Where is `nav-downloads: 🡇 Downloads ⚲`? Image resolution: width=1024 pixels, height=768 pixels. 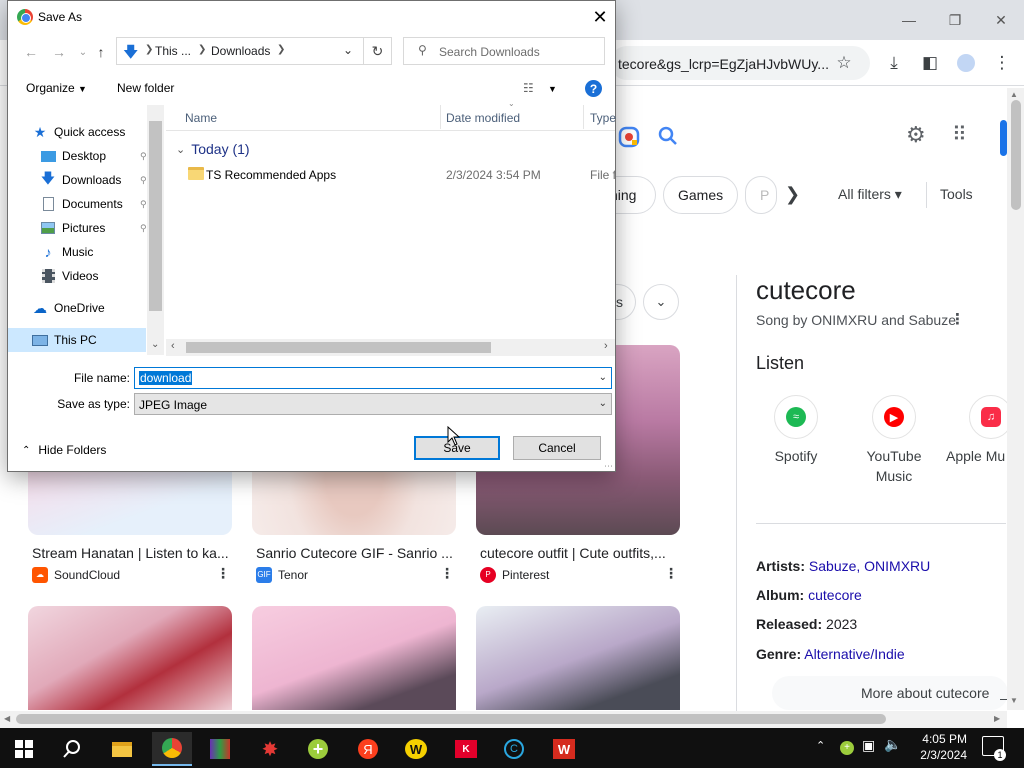
nav-downloads: 🡇 Downloads ⚲ is located at coordinates (100, 180).